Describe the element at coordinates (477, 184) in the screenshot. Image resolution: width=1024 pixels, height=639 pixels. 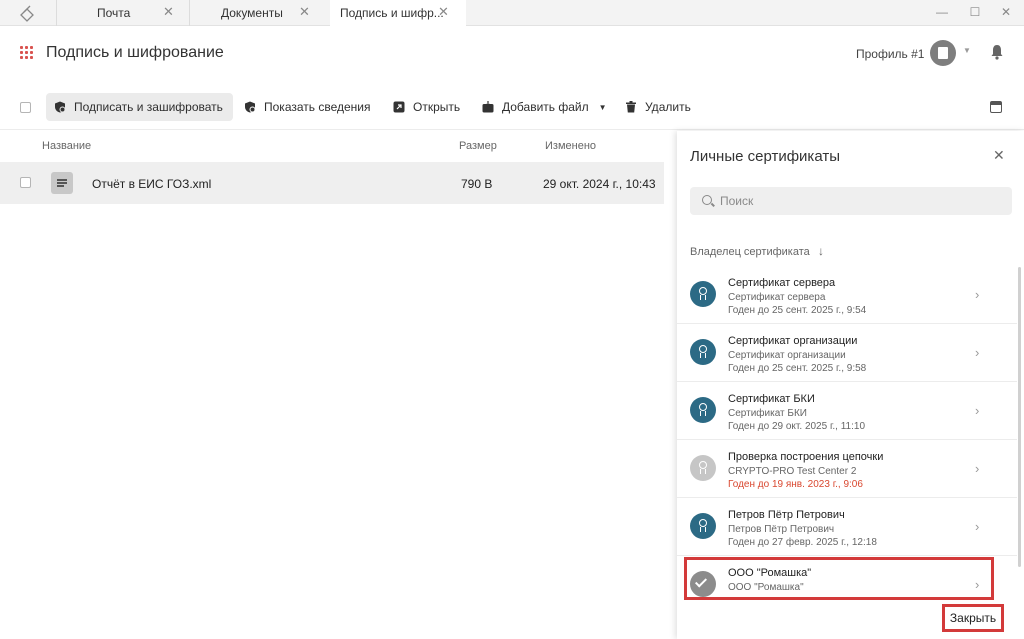
I see `file-size: 790 B` at that location.